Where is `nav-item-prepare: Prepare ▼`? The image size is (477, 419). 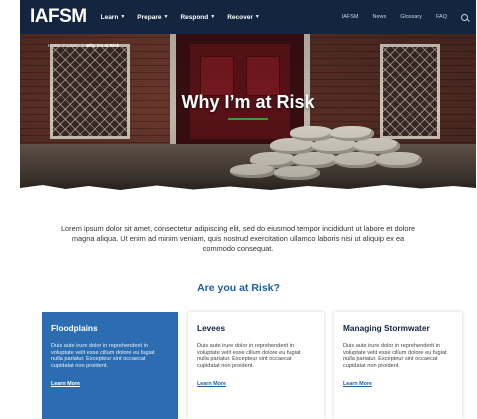
nav-item-prepare: Prepare ▼ is located at coordinates (152, 17).